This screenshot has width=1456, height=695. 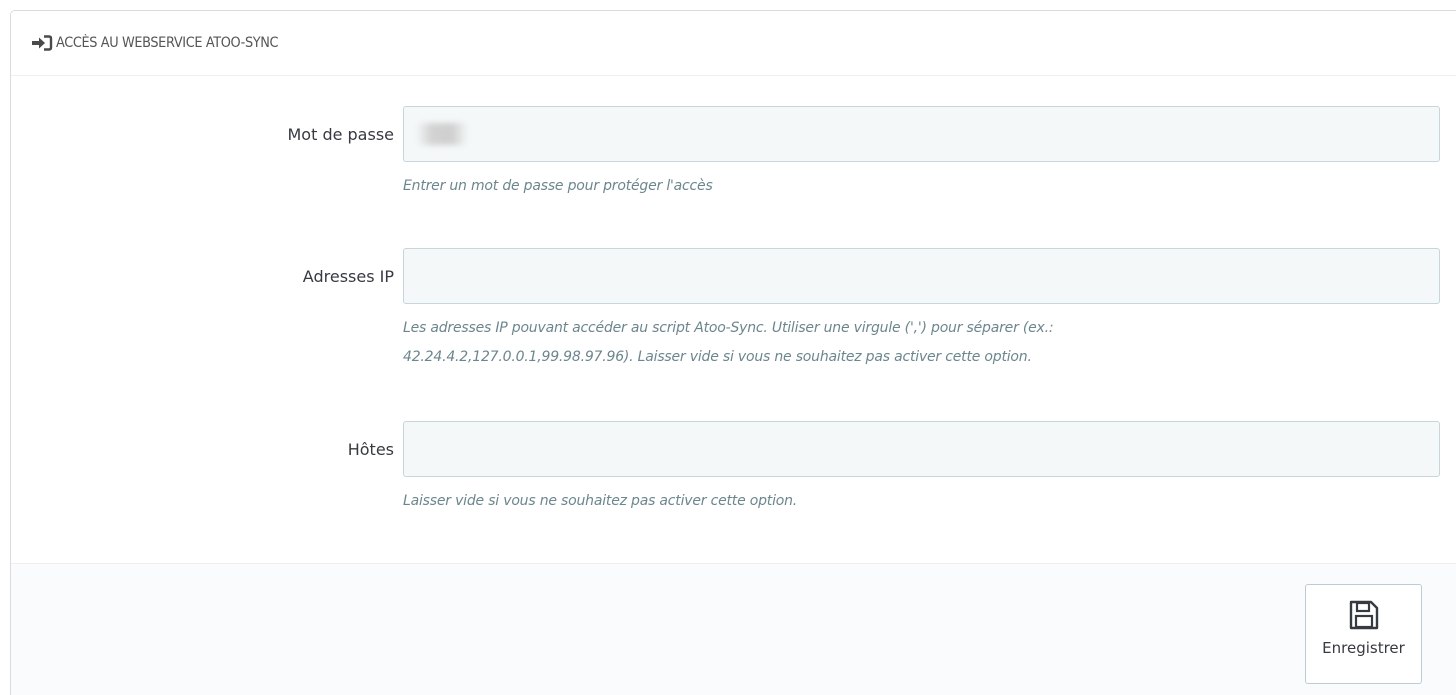 I want to click on save-button-label: Enregistrer, so click(x=1363, y=648).